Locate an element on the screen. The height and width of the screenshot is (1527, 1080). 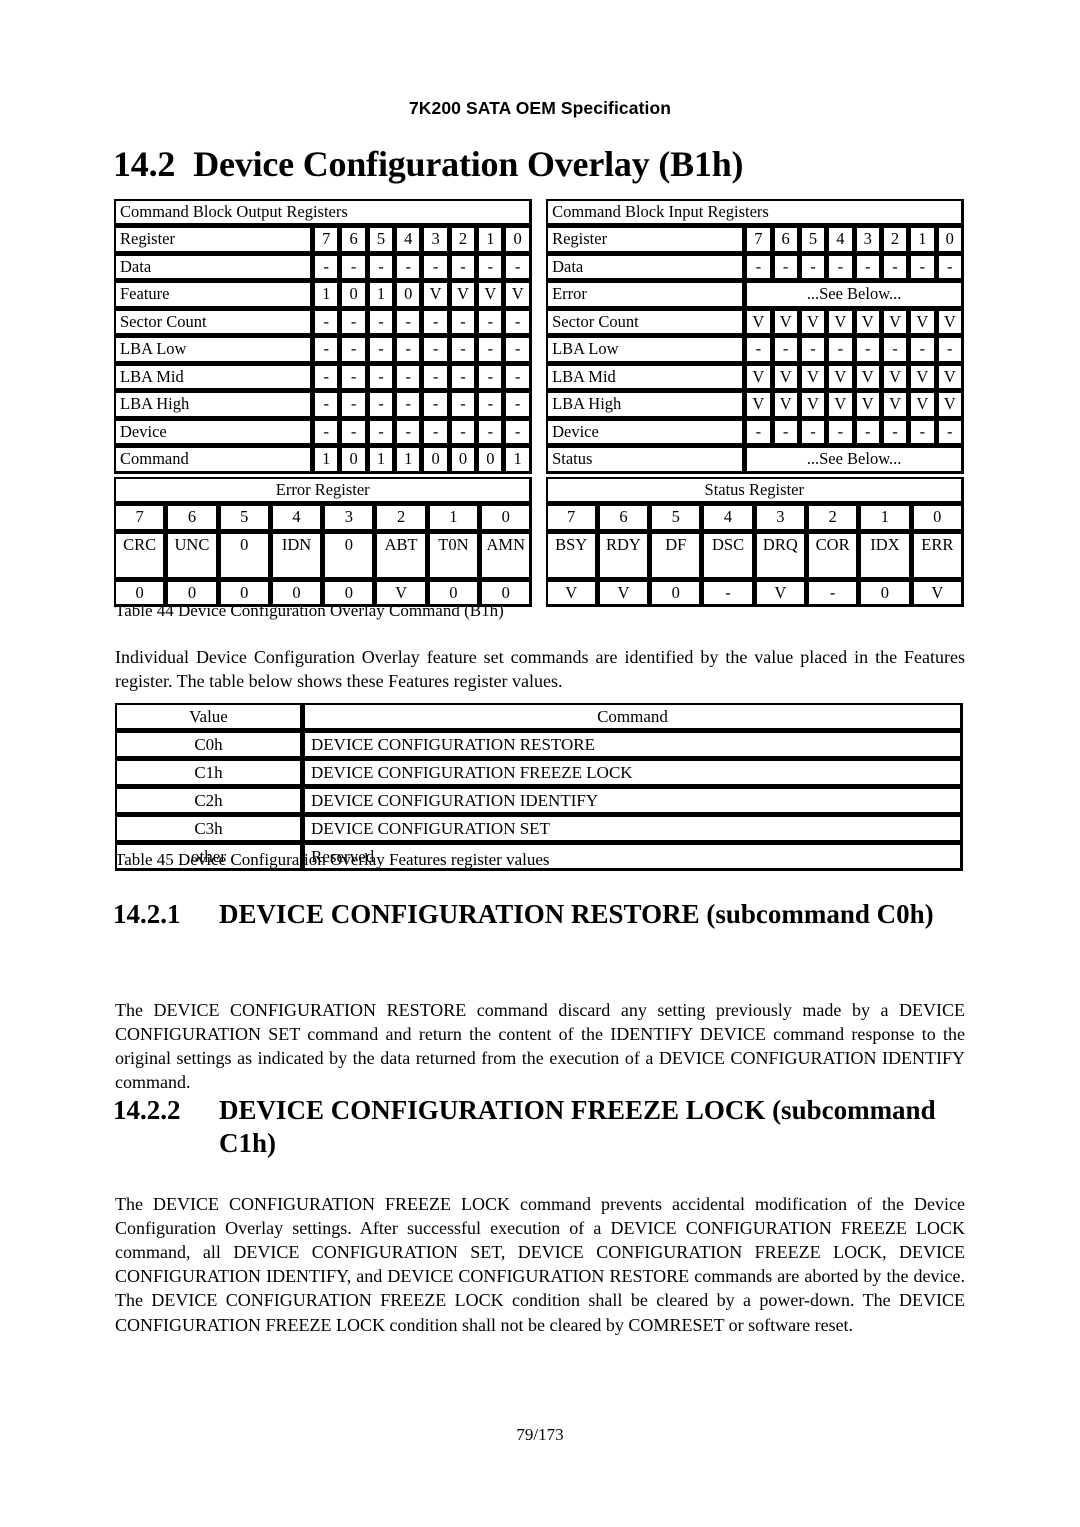
column-header-value: Value is located at coordinates (209, 717).